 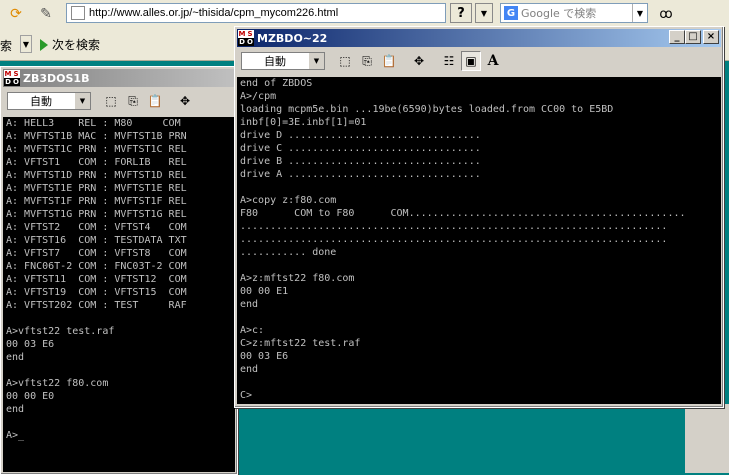 What do you see at coordinates (479, 38) in the screenshot?
I see `window-titlebar: MSDO MZBDO~22 _ □ ×` at bounding box center [479, 38].